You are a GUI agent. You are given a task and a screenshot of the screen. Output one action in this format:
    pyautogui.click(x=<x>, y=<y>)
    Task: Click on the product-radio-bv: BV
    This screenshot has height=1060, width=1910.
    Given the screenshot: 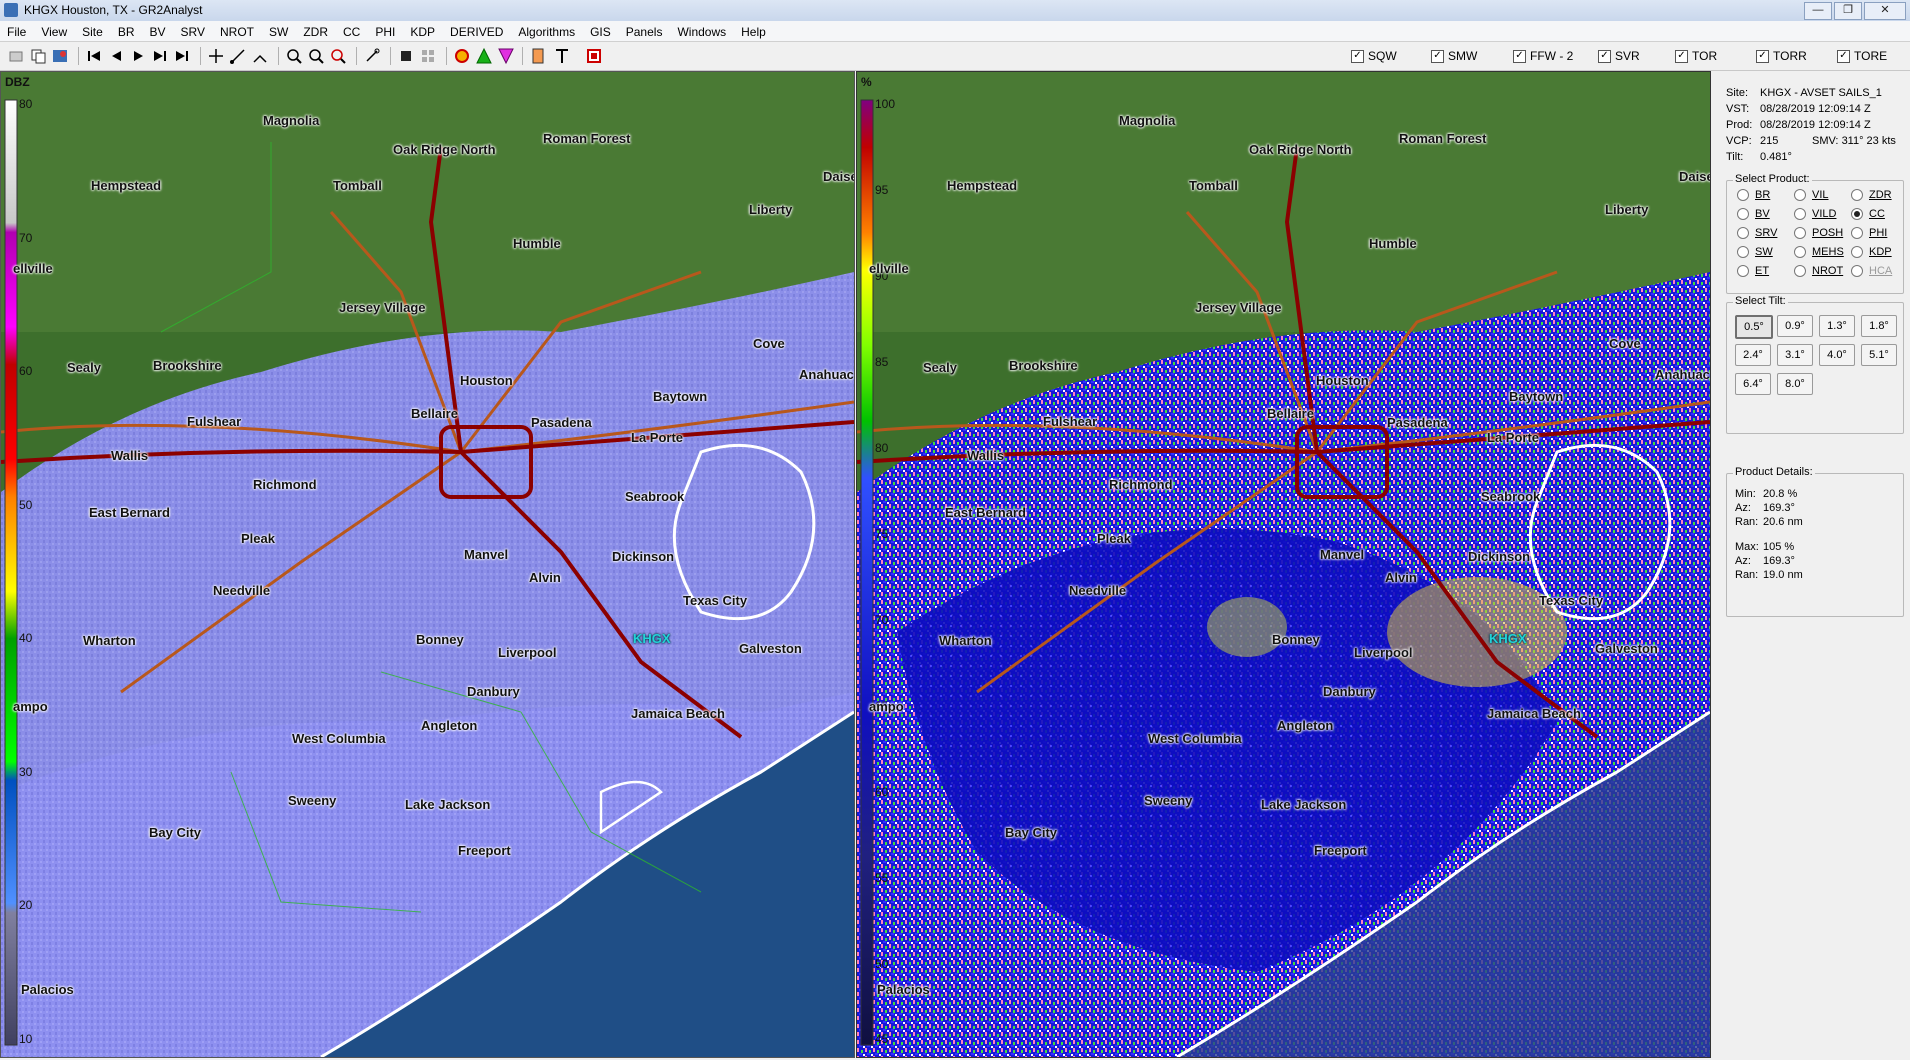 What is the action you would take?
    pyautogui.click(x=1753, y=214)
    